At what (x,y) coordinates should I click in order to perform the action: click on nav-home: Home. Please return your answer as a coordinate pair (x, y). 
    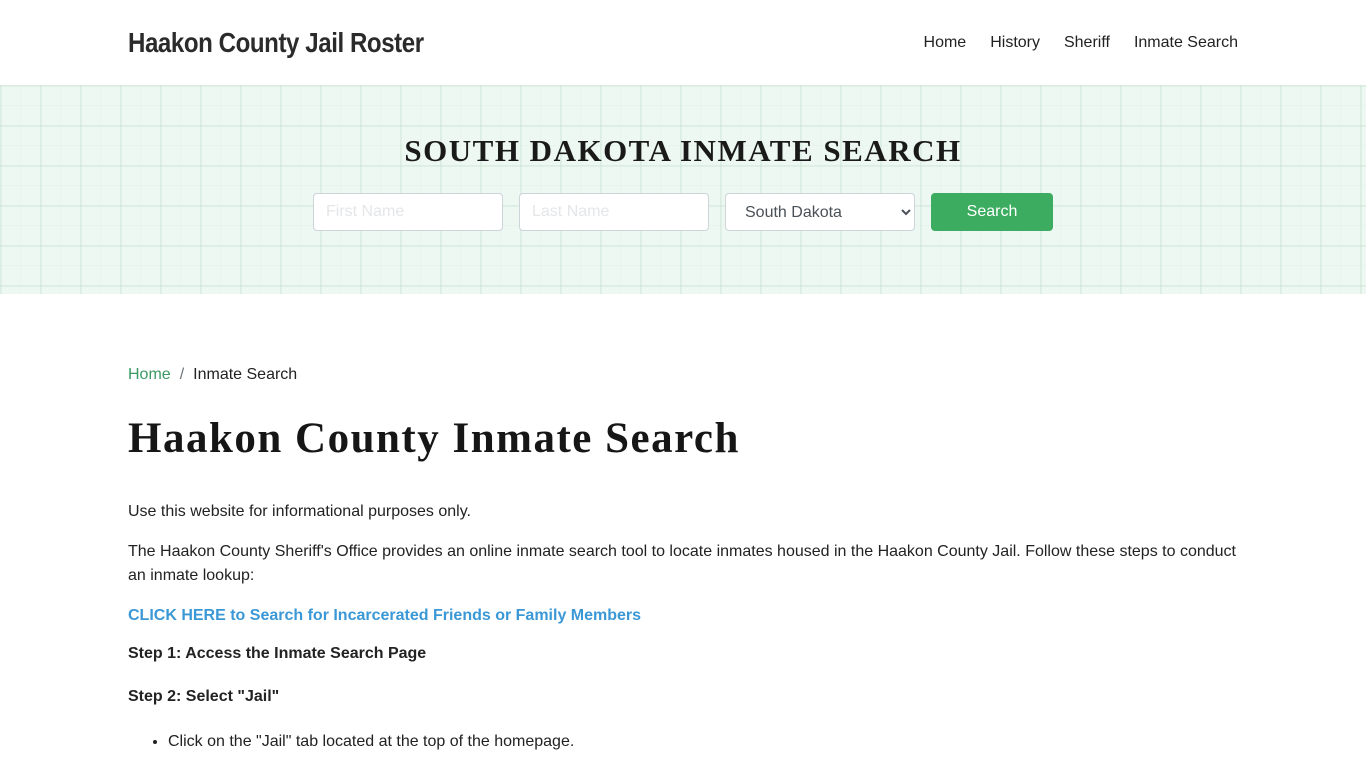
    Looking at the image, I should click on (945, 43).